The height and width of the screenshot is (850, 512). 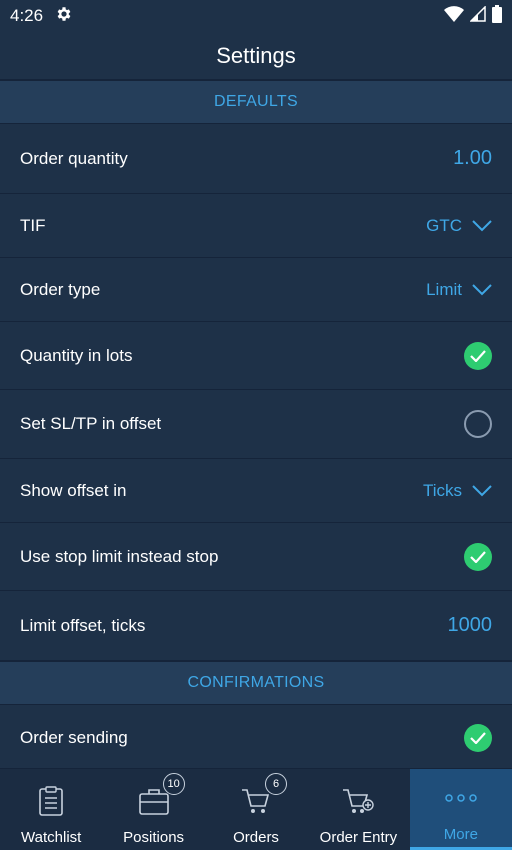 I want to click on limit-offset-value: 1000, so click(x=470, y=625).